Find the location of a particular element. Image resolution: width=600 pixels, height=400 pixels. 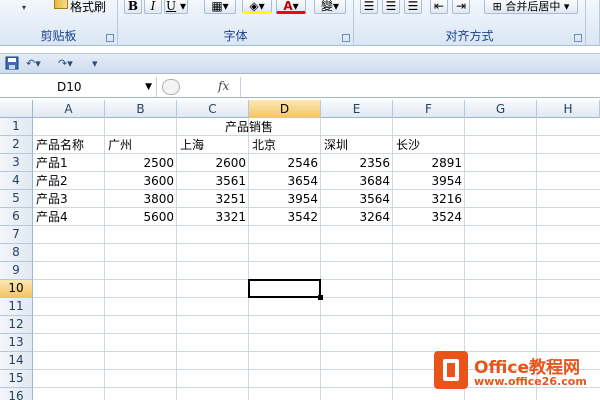

bold-button: B is located at coordinates (133, 7).